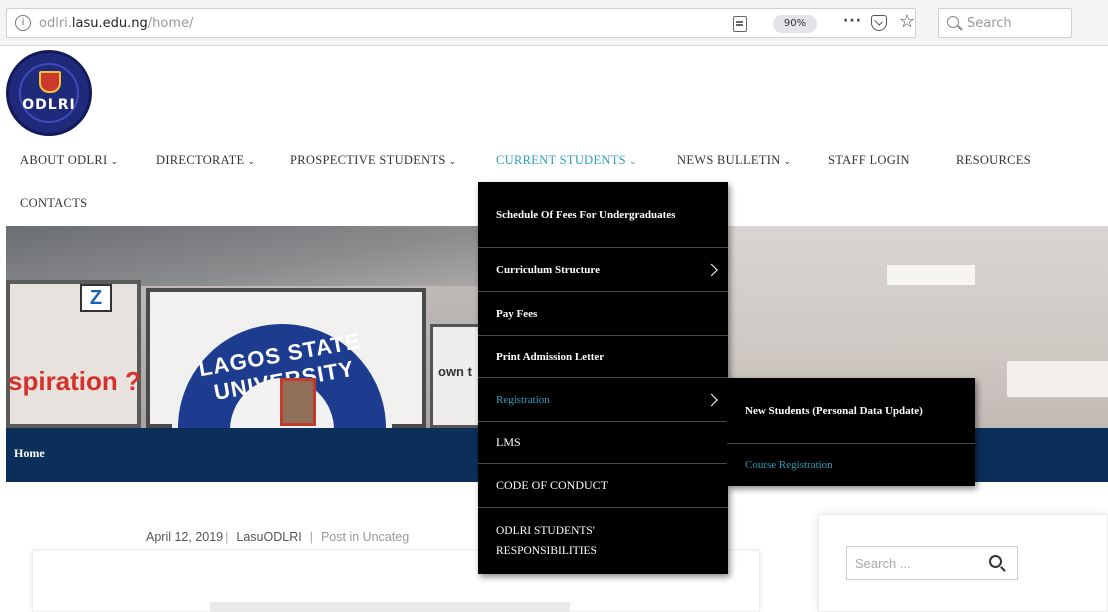  Describe the element at coordinates (869, 160) in the screenshot. I see `nav-staff-login: STAFF LOGIN` at that location.